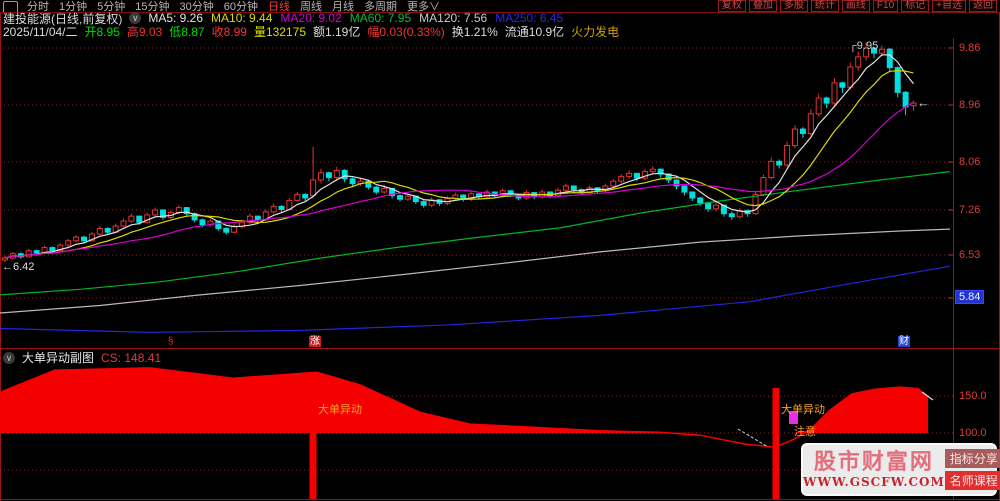 The image size is (1000, 501). I want to click on toolbar-buttons: 复权 叠加 多股 统计 画线 F10 标记 +自选 返回, so click(857, 6).